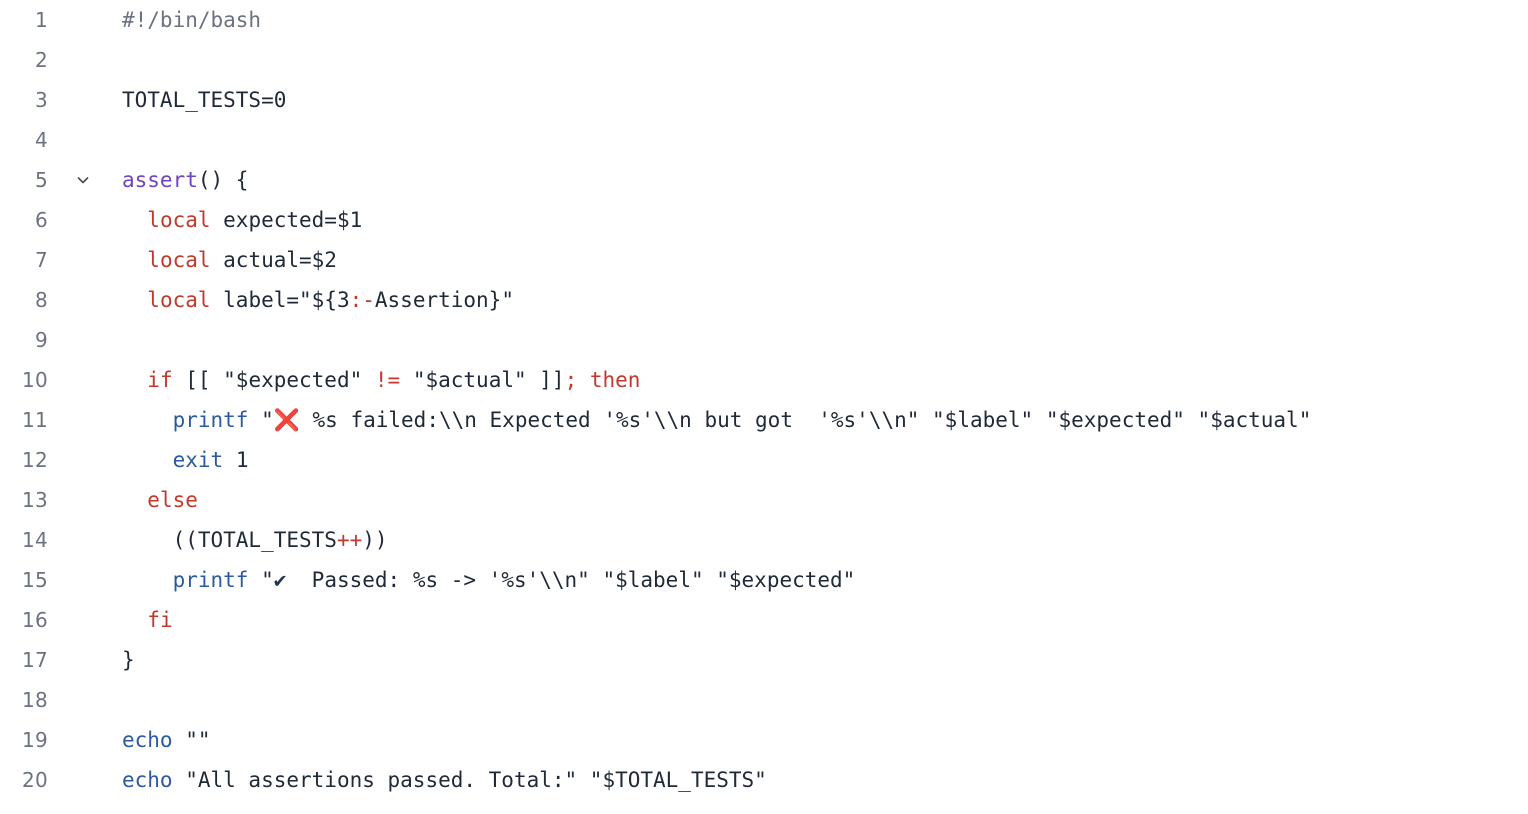  I want to click on code-line-content: local label="${3:-Assertion}", so click(825, 300).